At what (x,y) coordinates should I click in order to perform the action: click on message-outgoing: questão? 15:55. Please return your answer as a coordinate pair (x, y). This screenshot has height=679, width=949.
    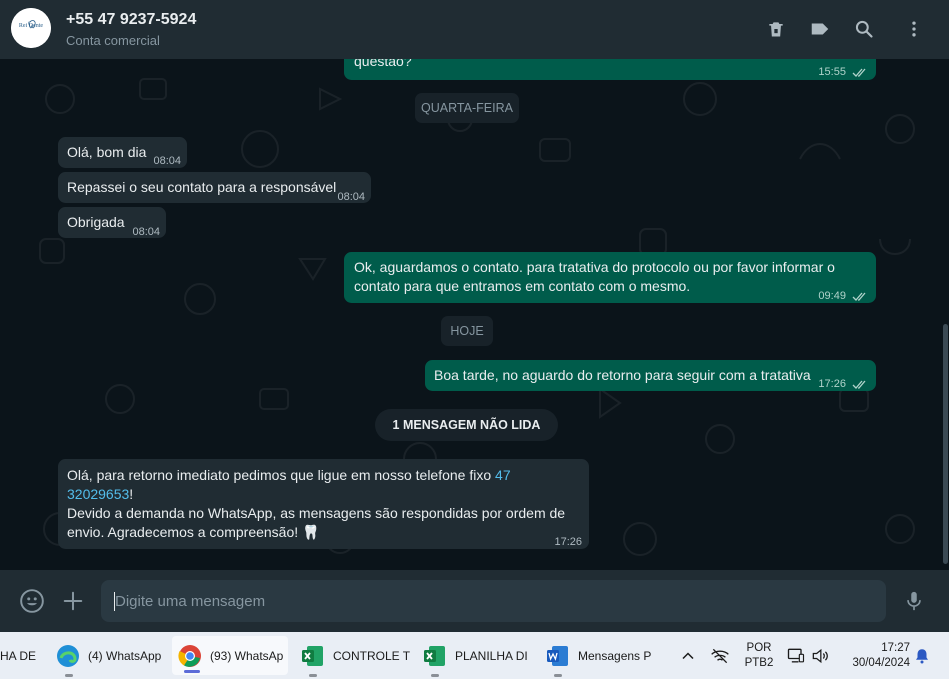
    Looking at the image, I should click on (610, 69).